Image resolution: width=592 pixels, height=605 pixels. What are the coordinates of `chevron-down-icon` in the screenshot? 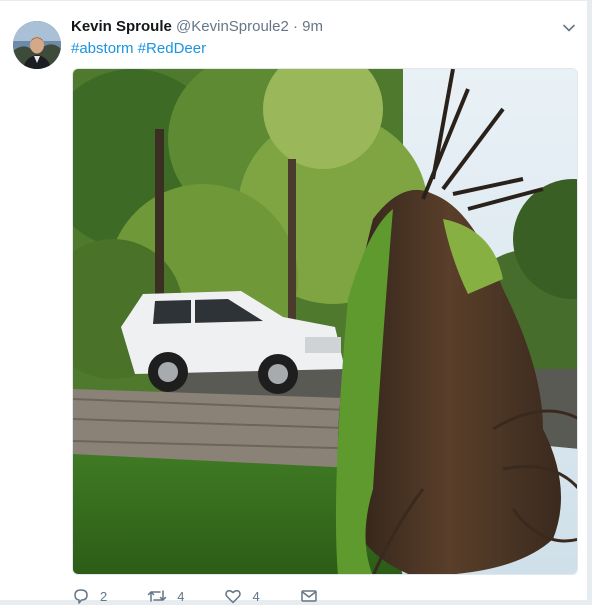 It's located at (569, 28).